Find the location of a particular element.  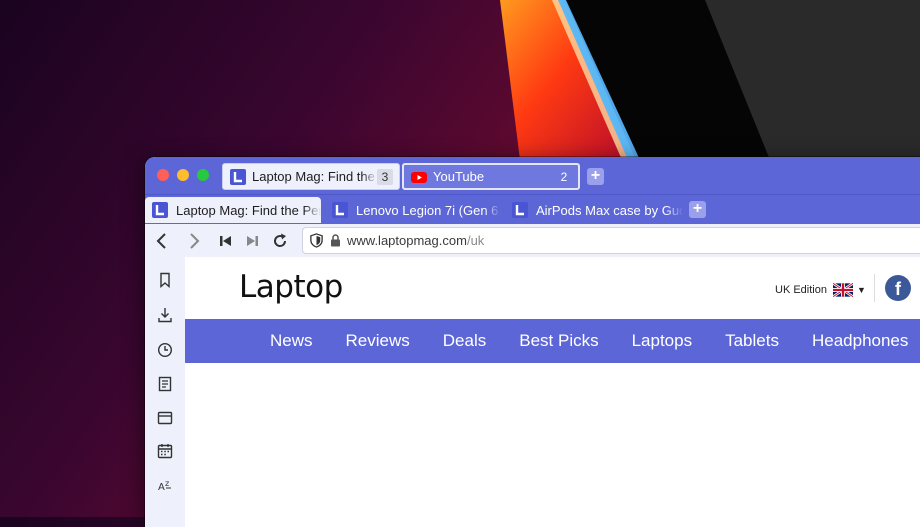

sub-tab-lenovo-legion: Lenovo Legion 7i (Gen 6, Intel) is located at coordinates (413, 210).